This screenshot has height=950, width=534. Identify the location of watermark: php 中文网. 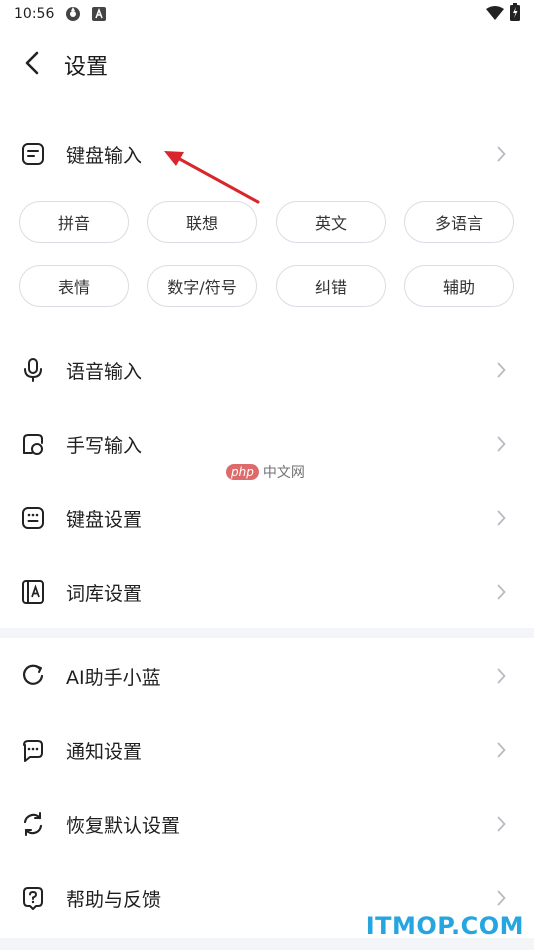
(265, 472).